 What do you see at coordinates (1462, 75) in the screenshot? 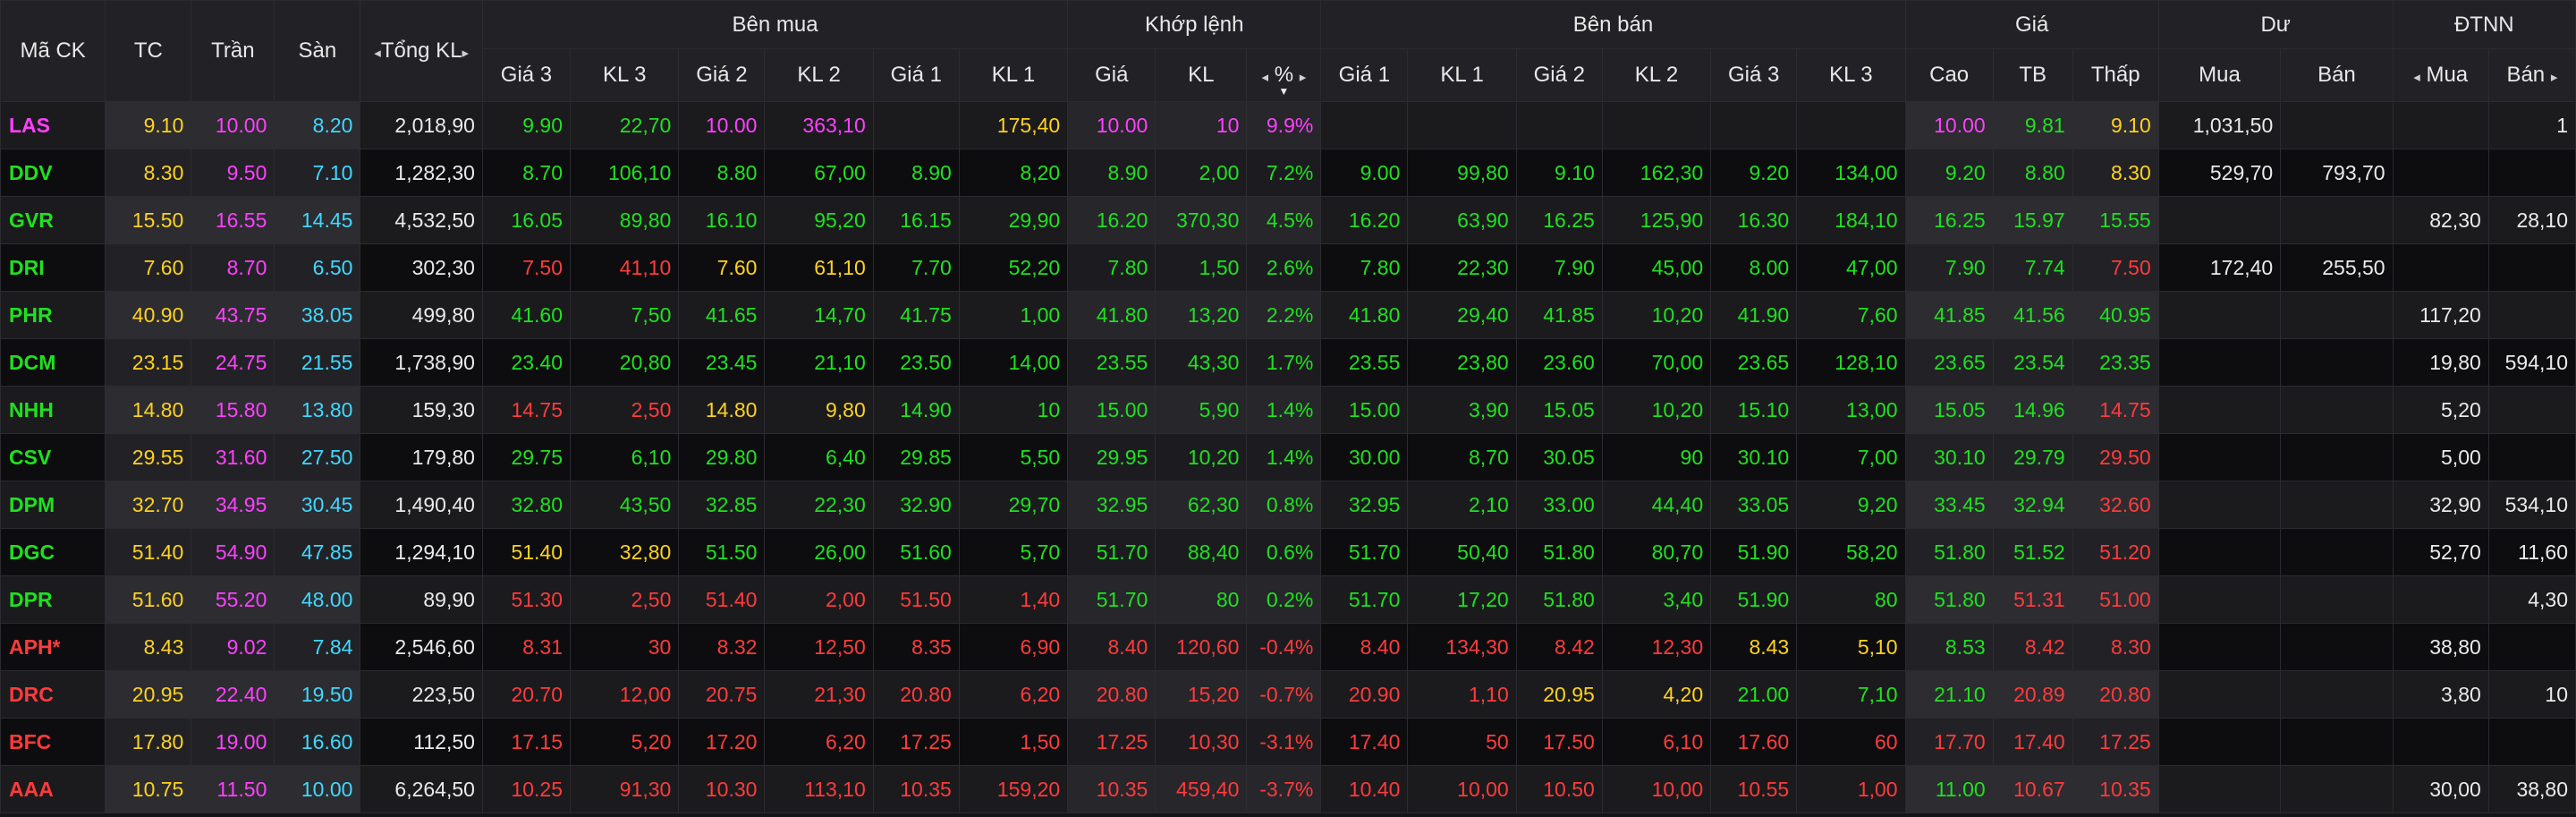
I see `header-sell-vol-1: KL 1` at bounding box center [1462, 75].